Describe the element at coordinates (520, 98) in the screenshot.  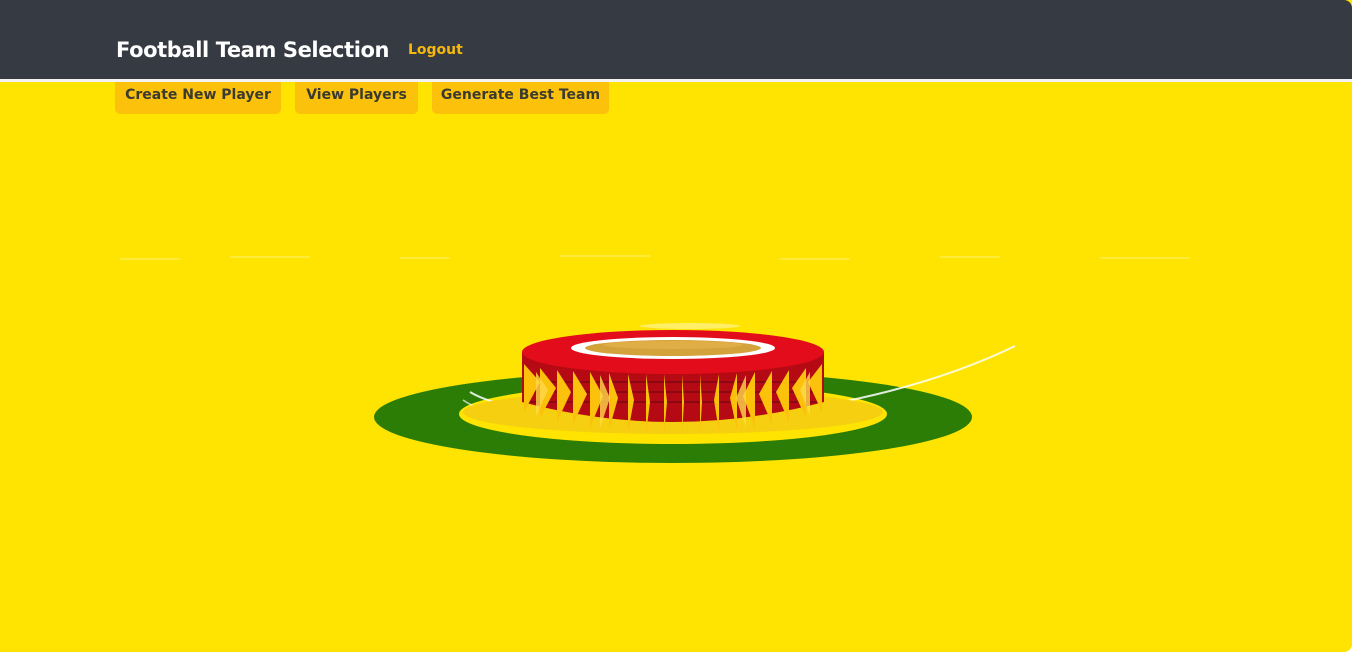
I see `generate-best-team-button: Generate Best Team` at that location.